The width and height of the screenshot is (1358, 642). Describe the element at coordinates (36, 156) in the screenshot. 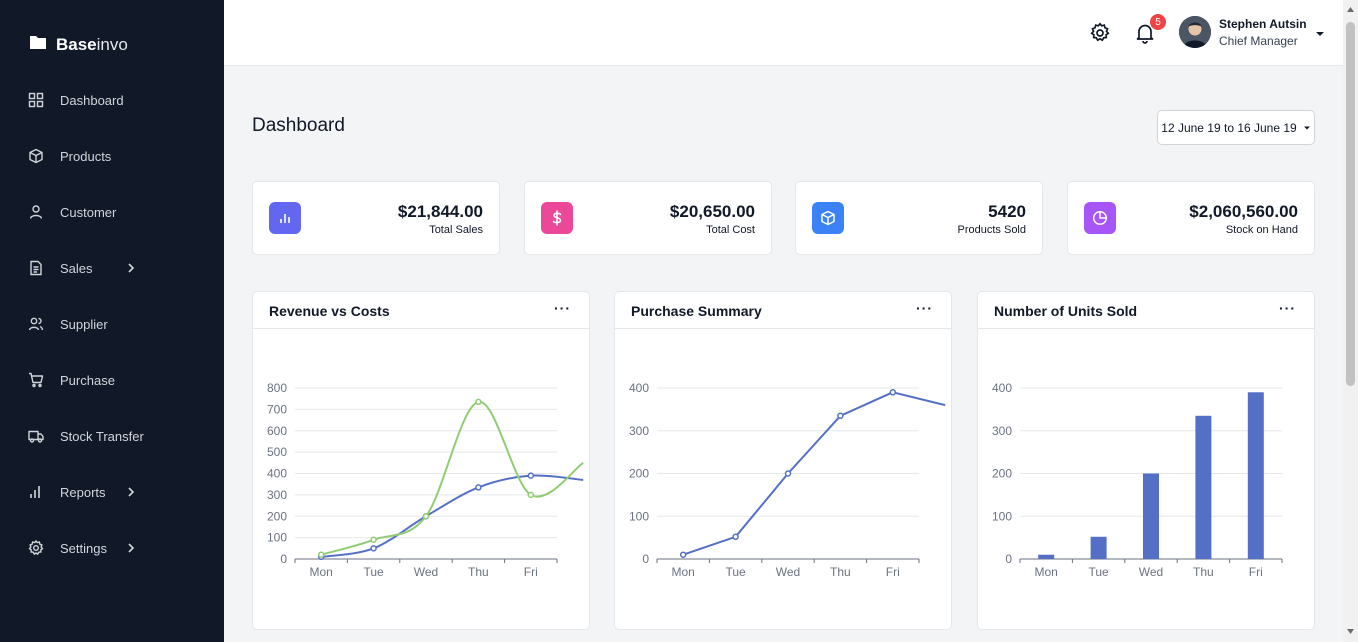

I see `box-icon` at that location.